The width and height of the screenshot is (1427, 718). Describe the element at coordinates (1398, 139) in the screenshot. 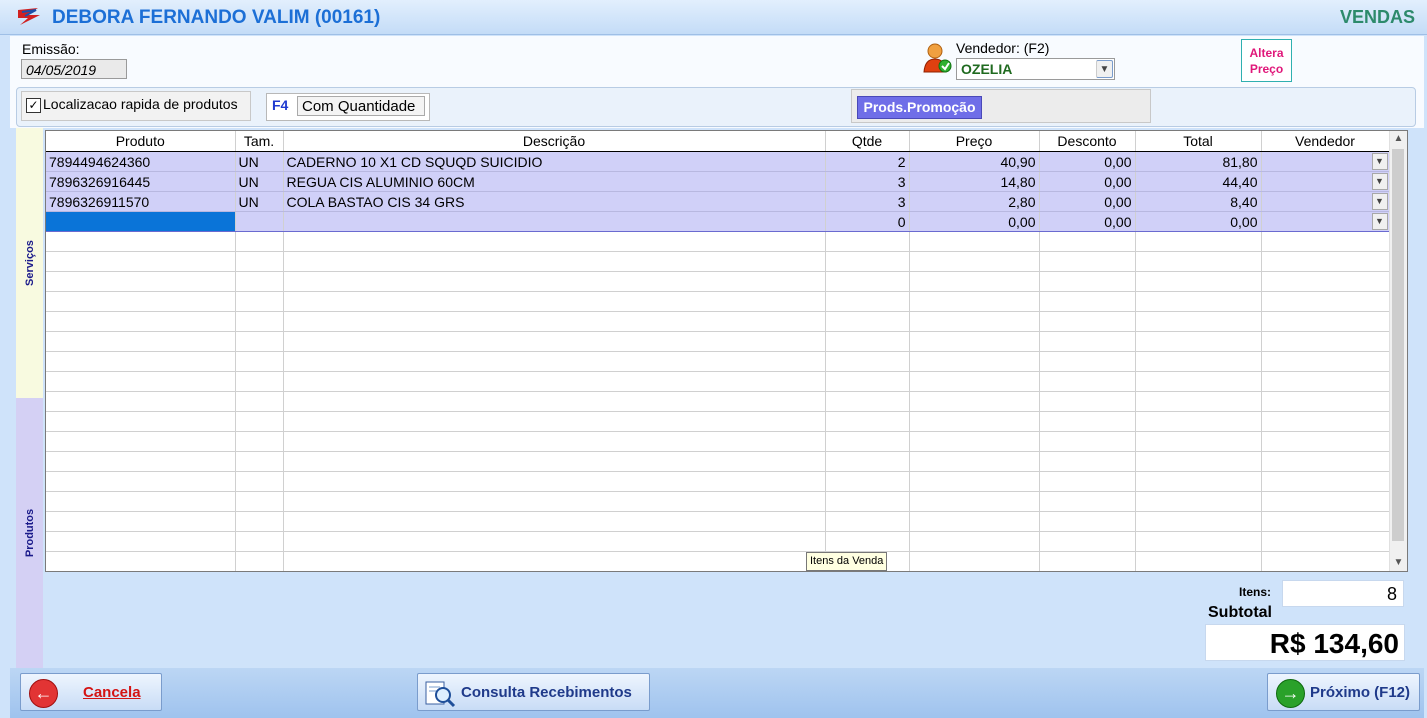

I see `scroll-up-icon: ▲` at that location.